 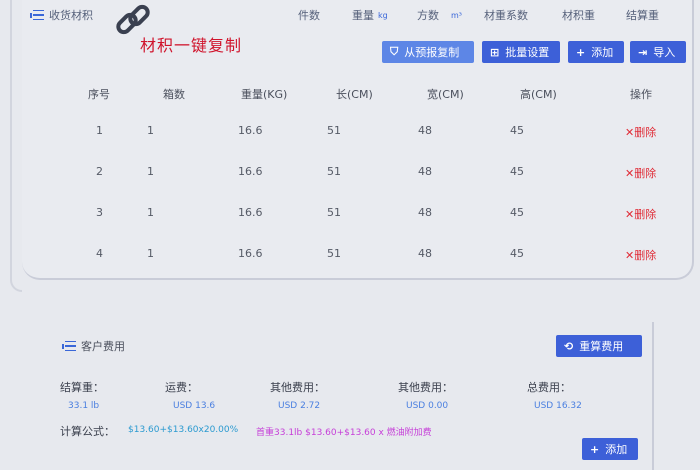 I want to click on card-left-edge, so click(x=16, y=146).